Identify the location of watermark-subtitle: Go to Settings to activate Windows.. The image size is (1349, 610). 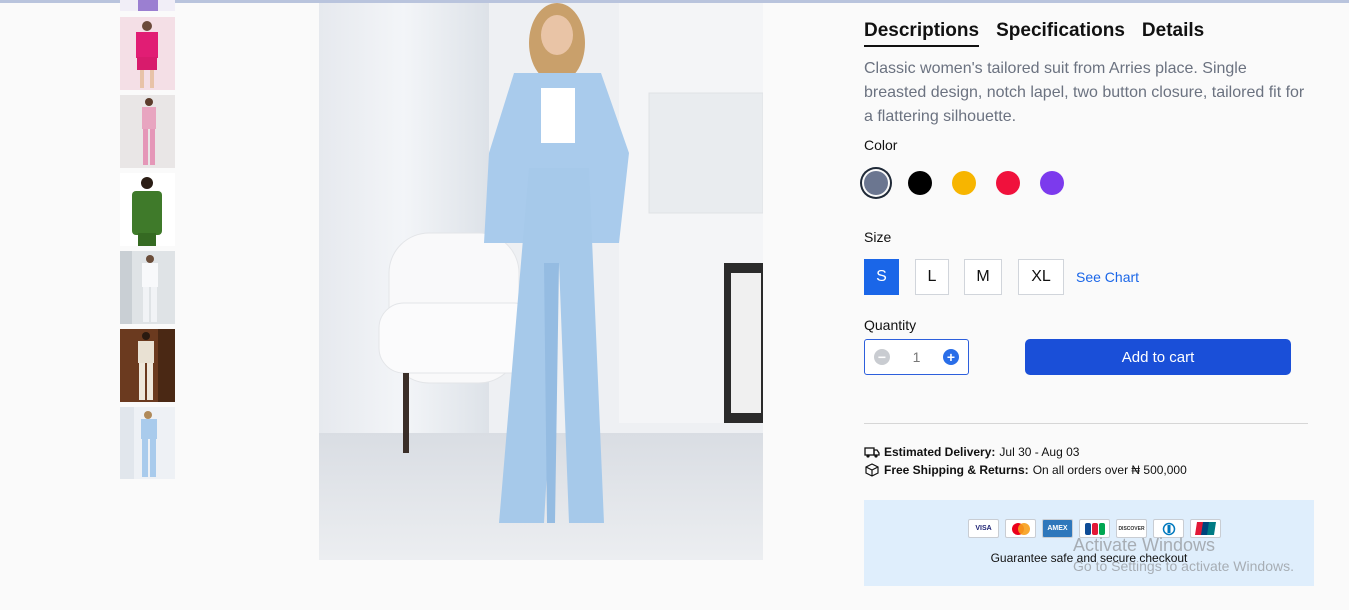
(1183, 566).